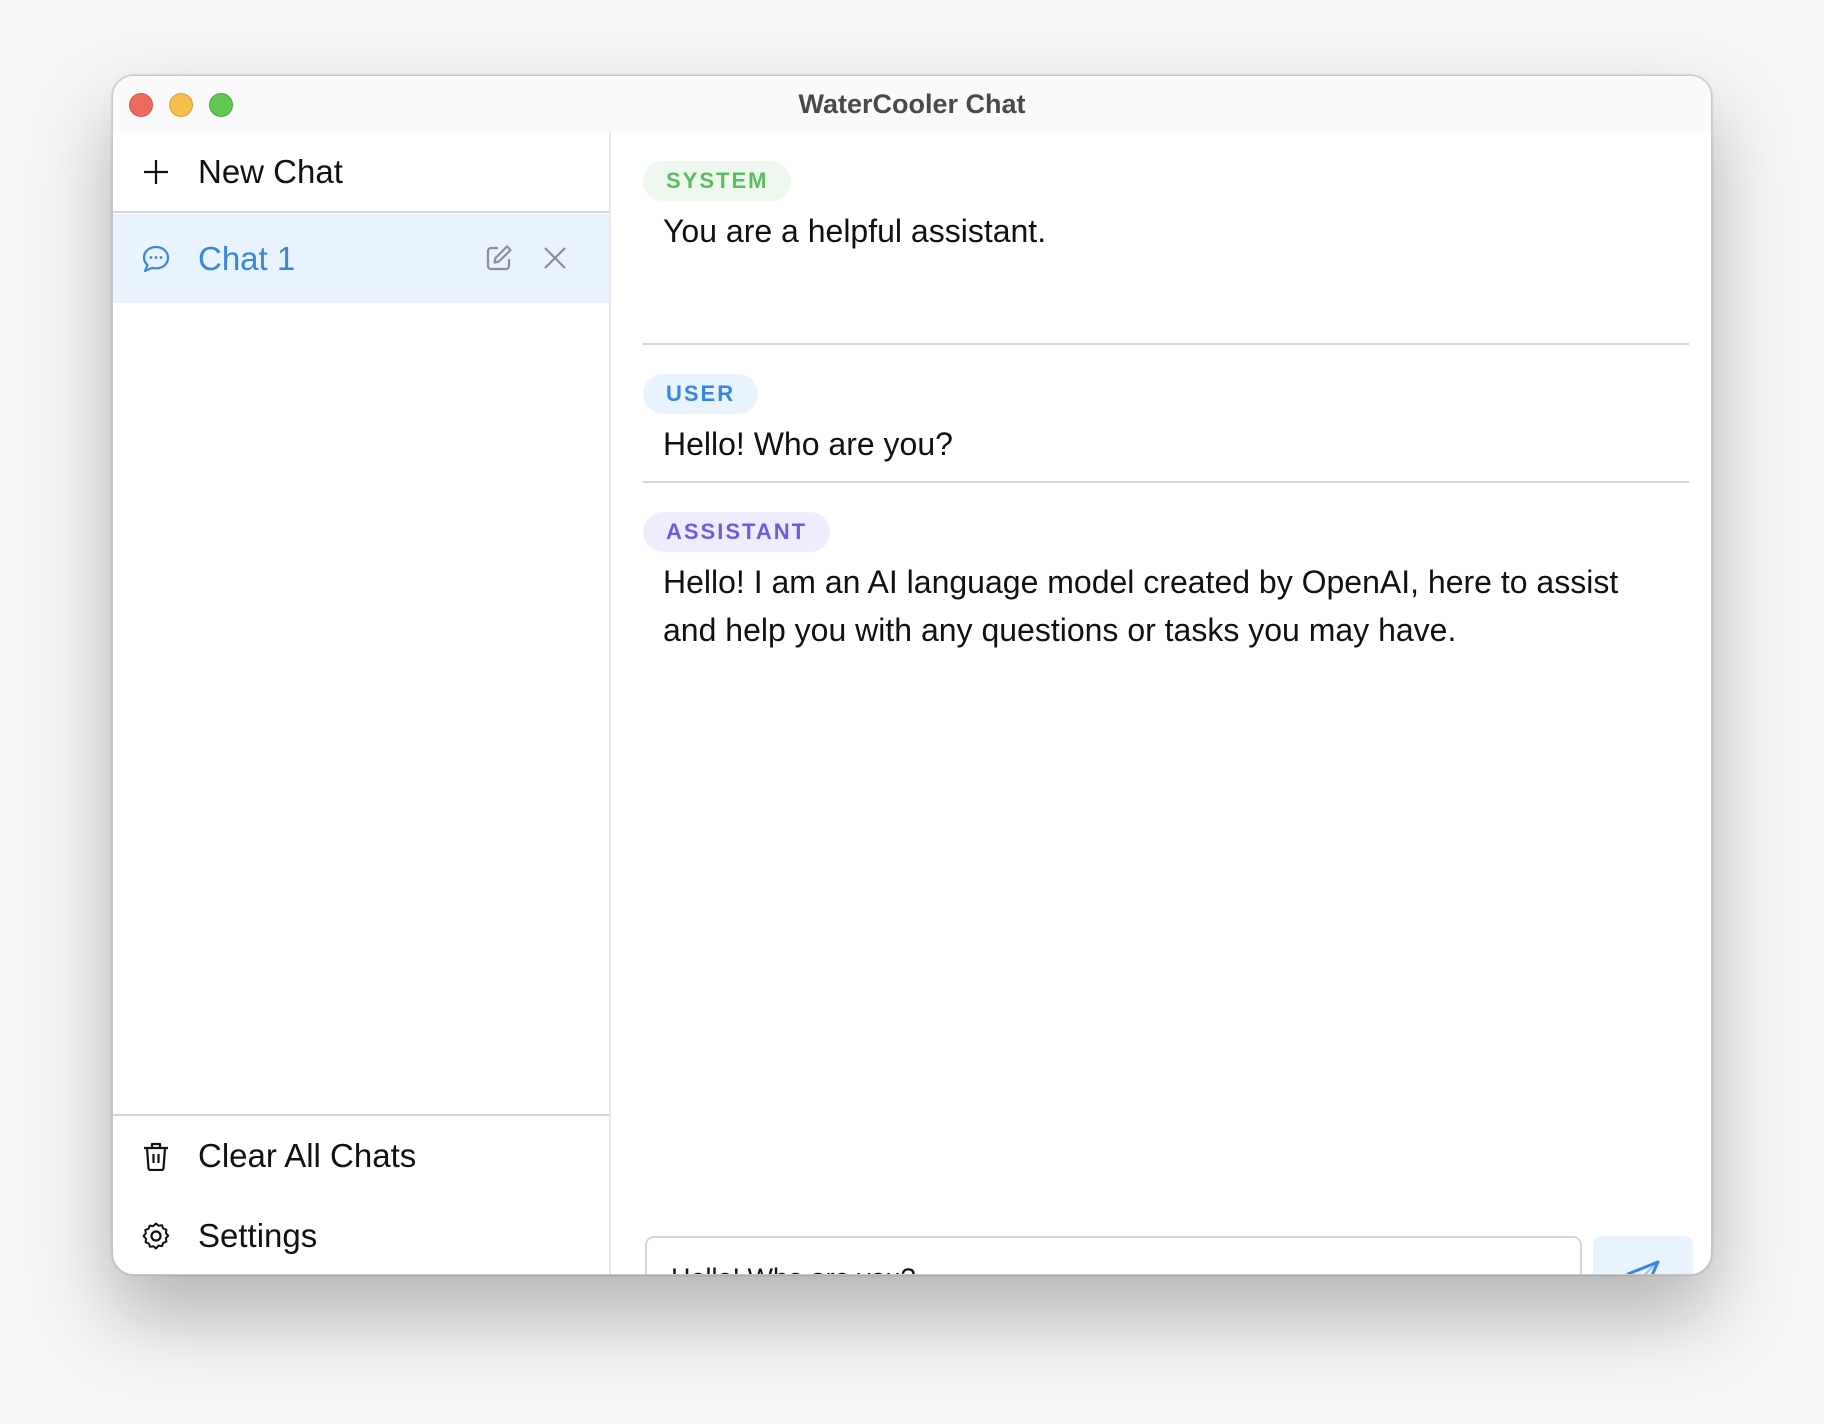 The image size is (1824, 1424). I want to click on title-bar: WaterCooler Chat, so click(912, 104).